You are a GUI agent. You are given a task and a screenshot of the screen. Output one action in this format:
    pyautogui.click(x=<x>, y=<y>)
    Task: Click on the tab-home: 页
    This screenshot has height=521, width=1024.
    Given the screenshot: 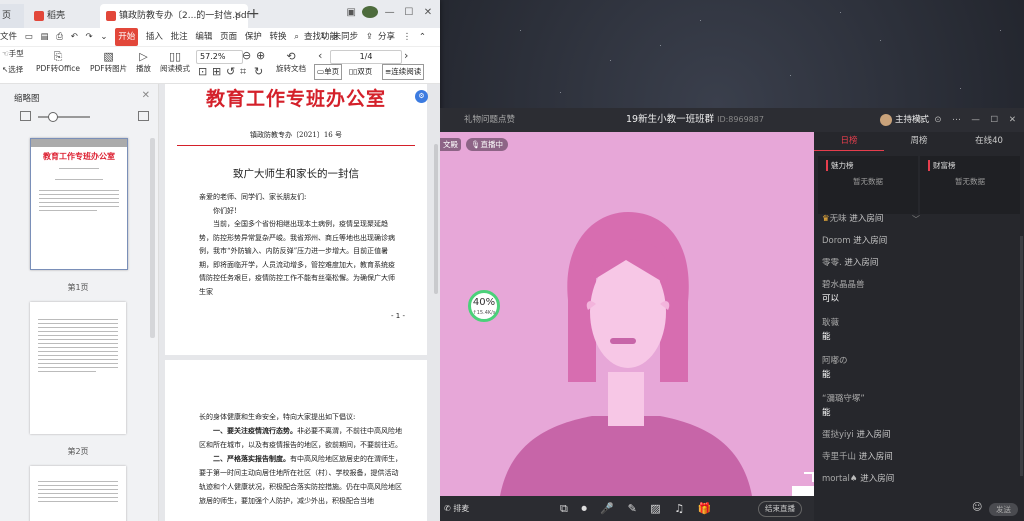 What is the action you would take?
    pyautogui.click(x=12, y=16)
    